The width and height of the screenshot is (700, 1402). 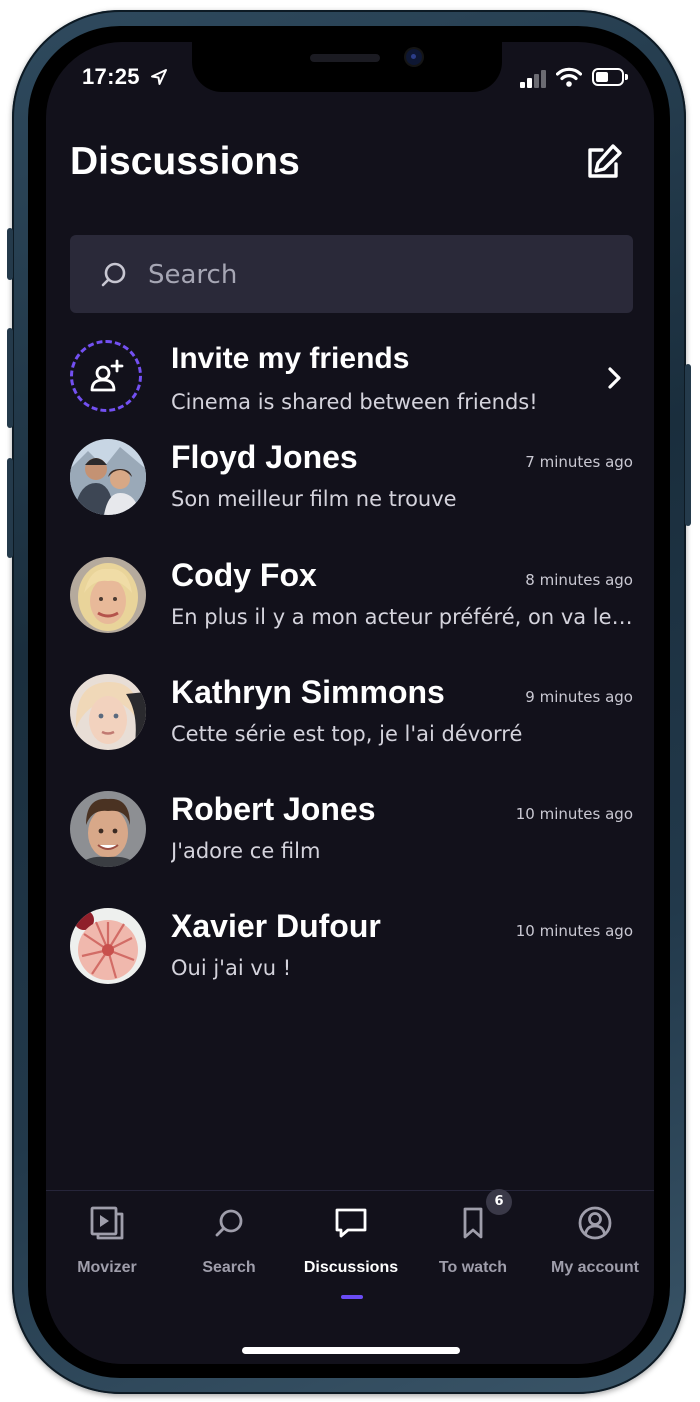 What do you see at coordinates (351, 1223) in the screenshot?
I see `chat-icon` at bounding box center [351, 1223].